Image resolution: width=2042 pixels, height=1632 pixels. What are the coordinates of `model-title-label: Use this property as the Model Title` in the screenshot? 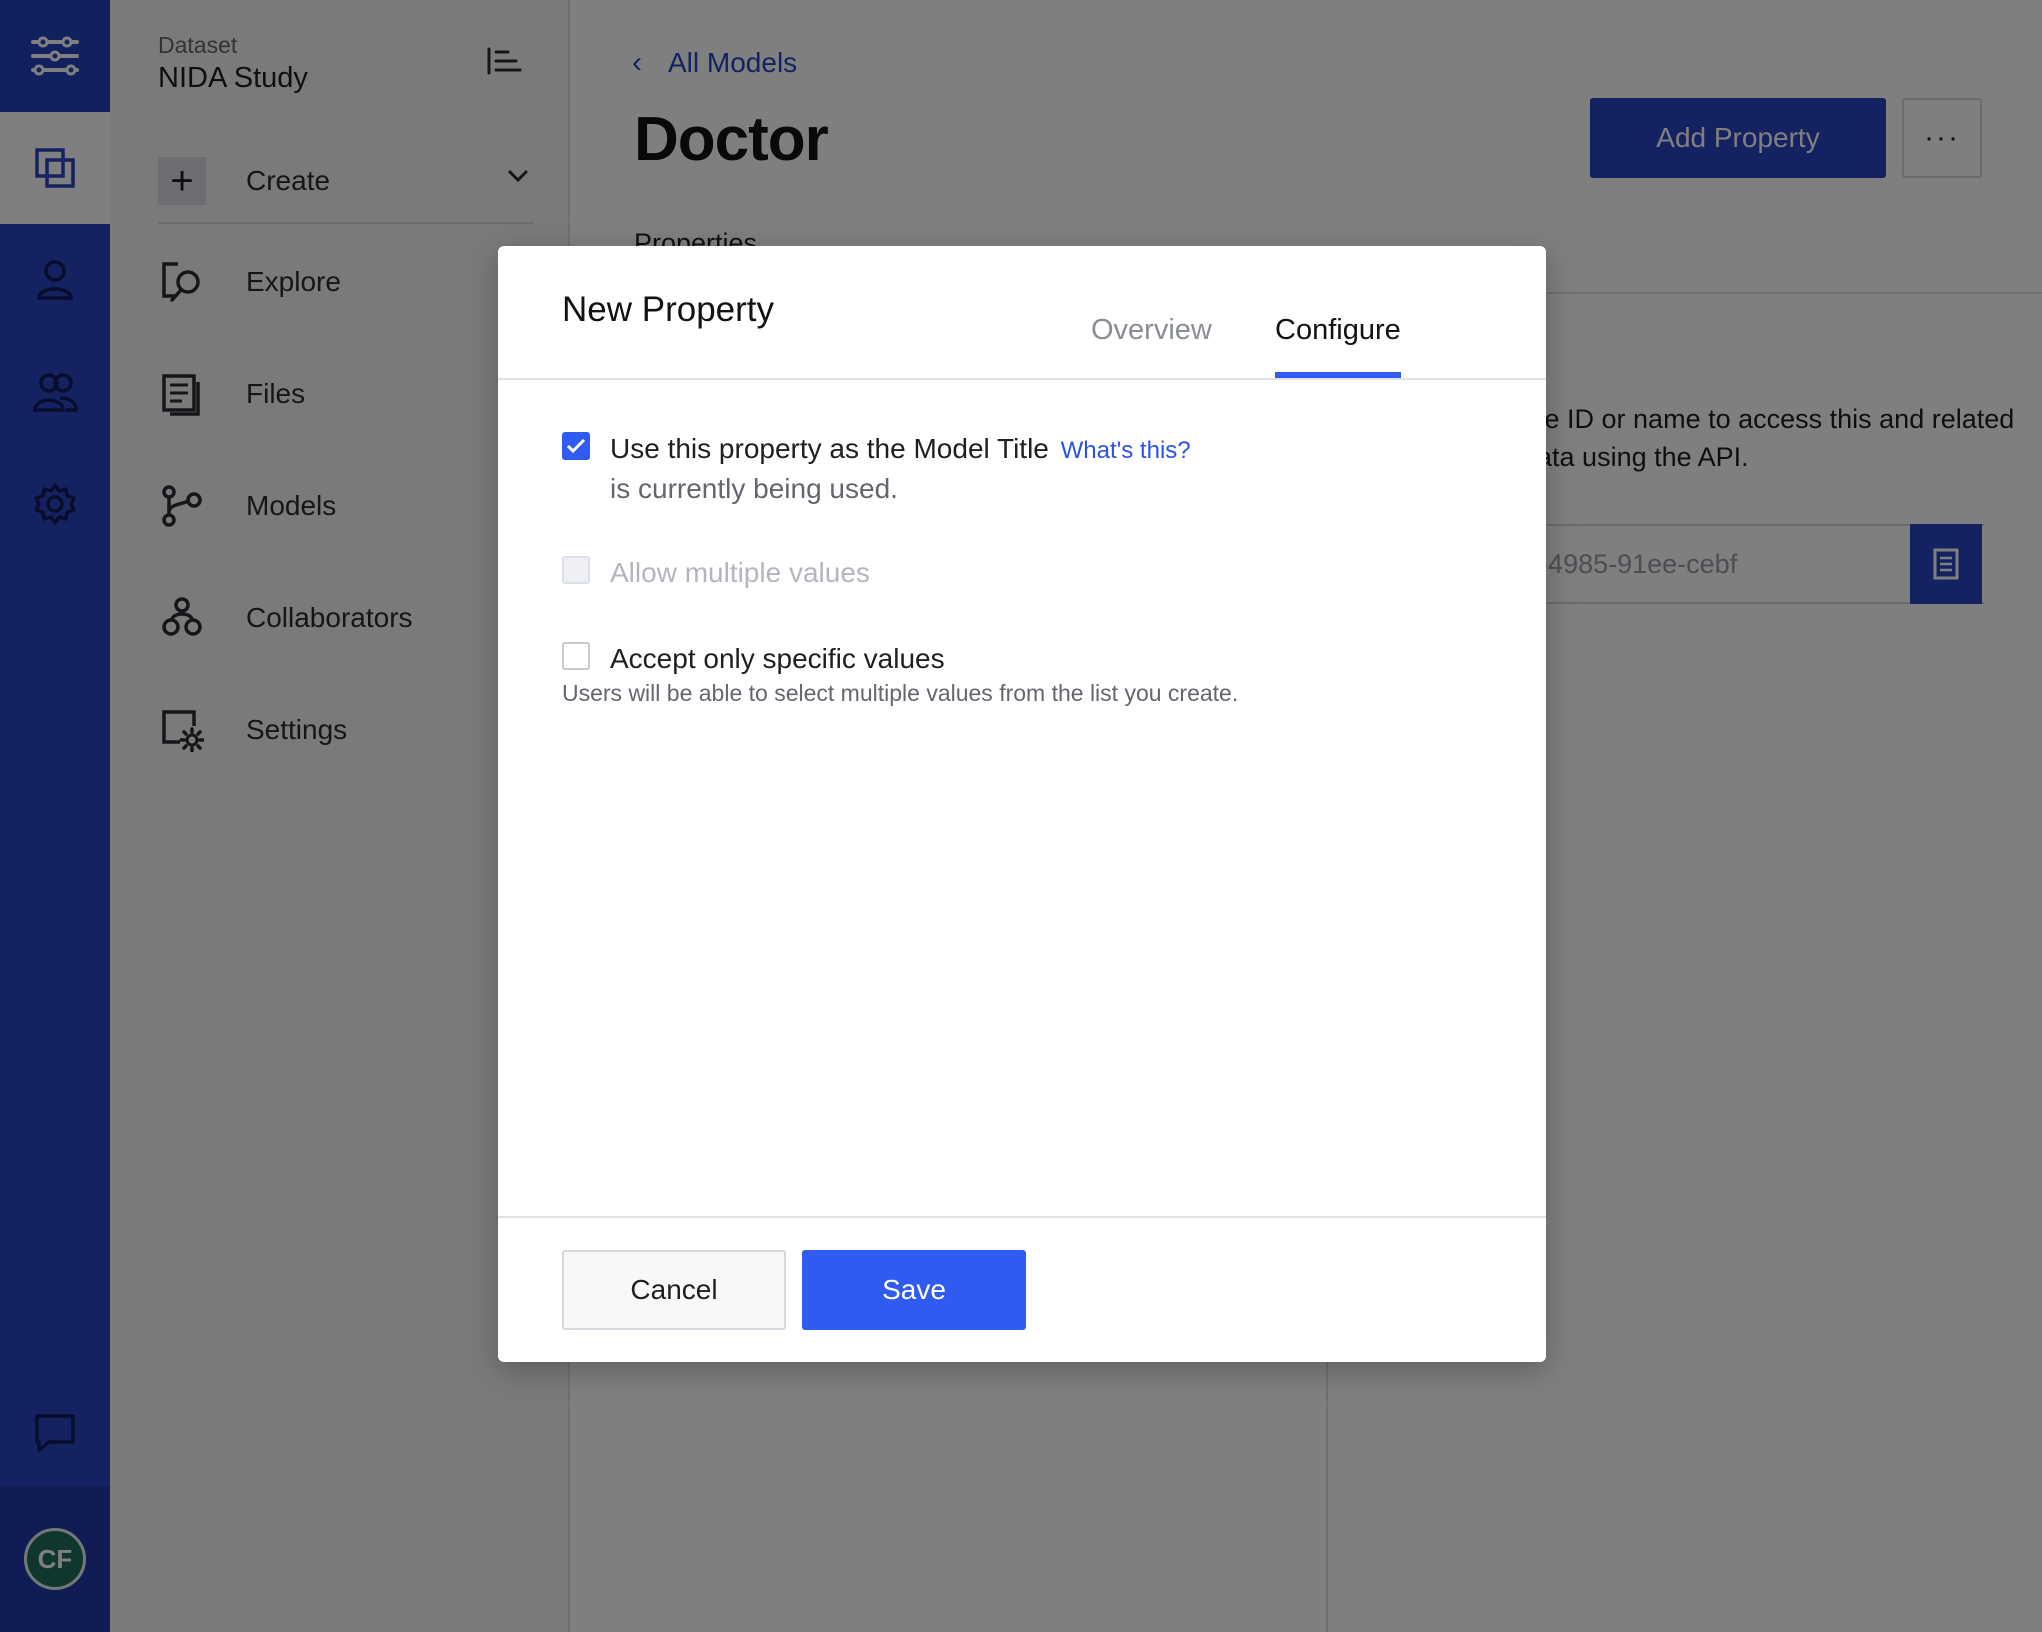 It's located at (829, 448).